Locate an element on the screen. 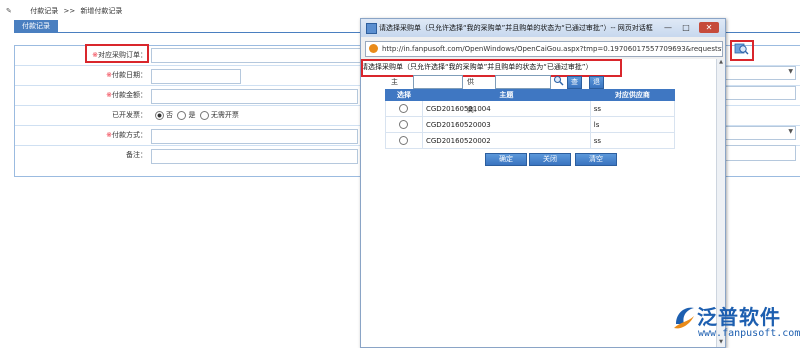 This screenshot has width=800, height=348. method-label-text: 付款方式： is located at coordinates (129, 135).